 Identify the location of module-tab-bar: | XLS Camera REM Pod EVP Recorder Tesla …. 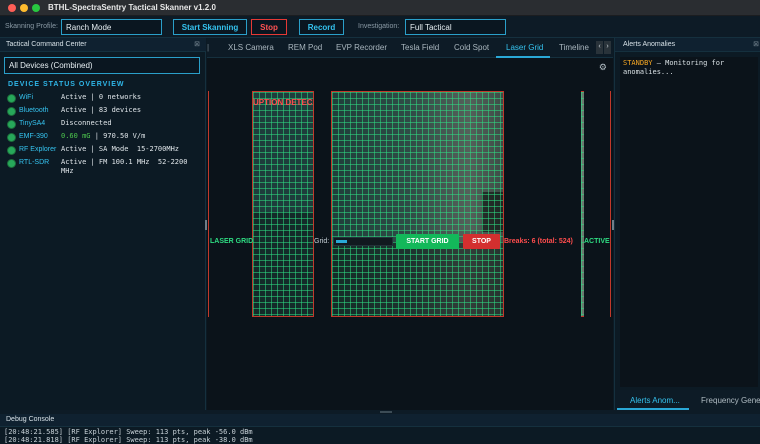
(410, 48).